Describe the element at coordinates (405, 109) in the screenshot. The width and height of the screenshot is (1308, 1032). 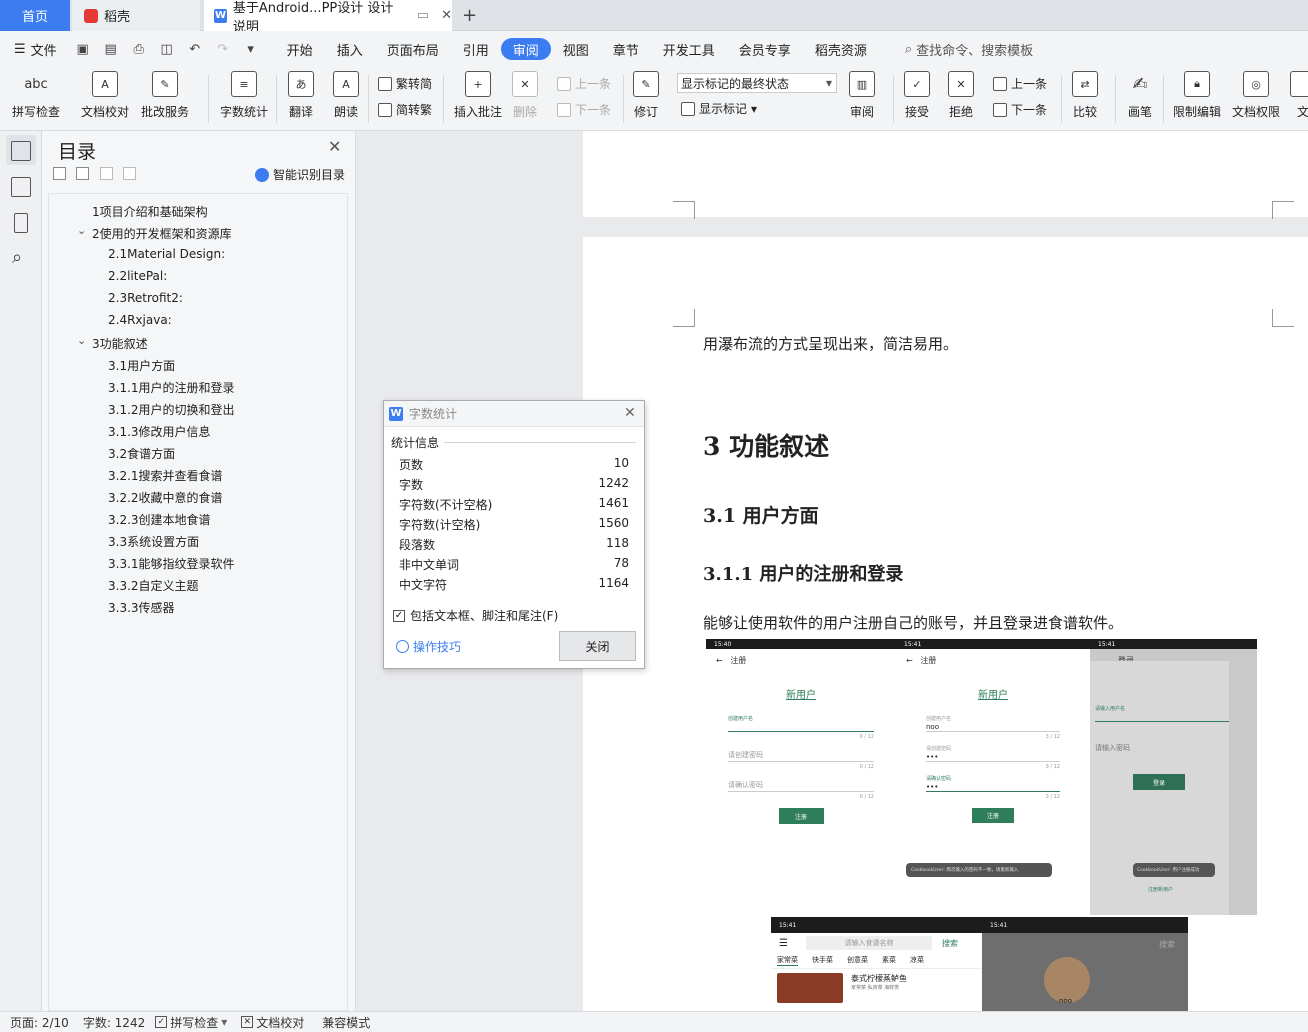
I see `simp-to-trad-button: 简转繁` at that location.